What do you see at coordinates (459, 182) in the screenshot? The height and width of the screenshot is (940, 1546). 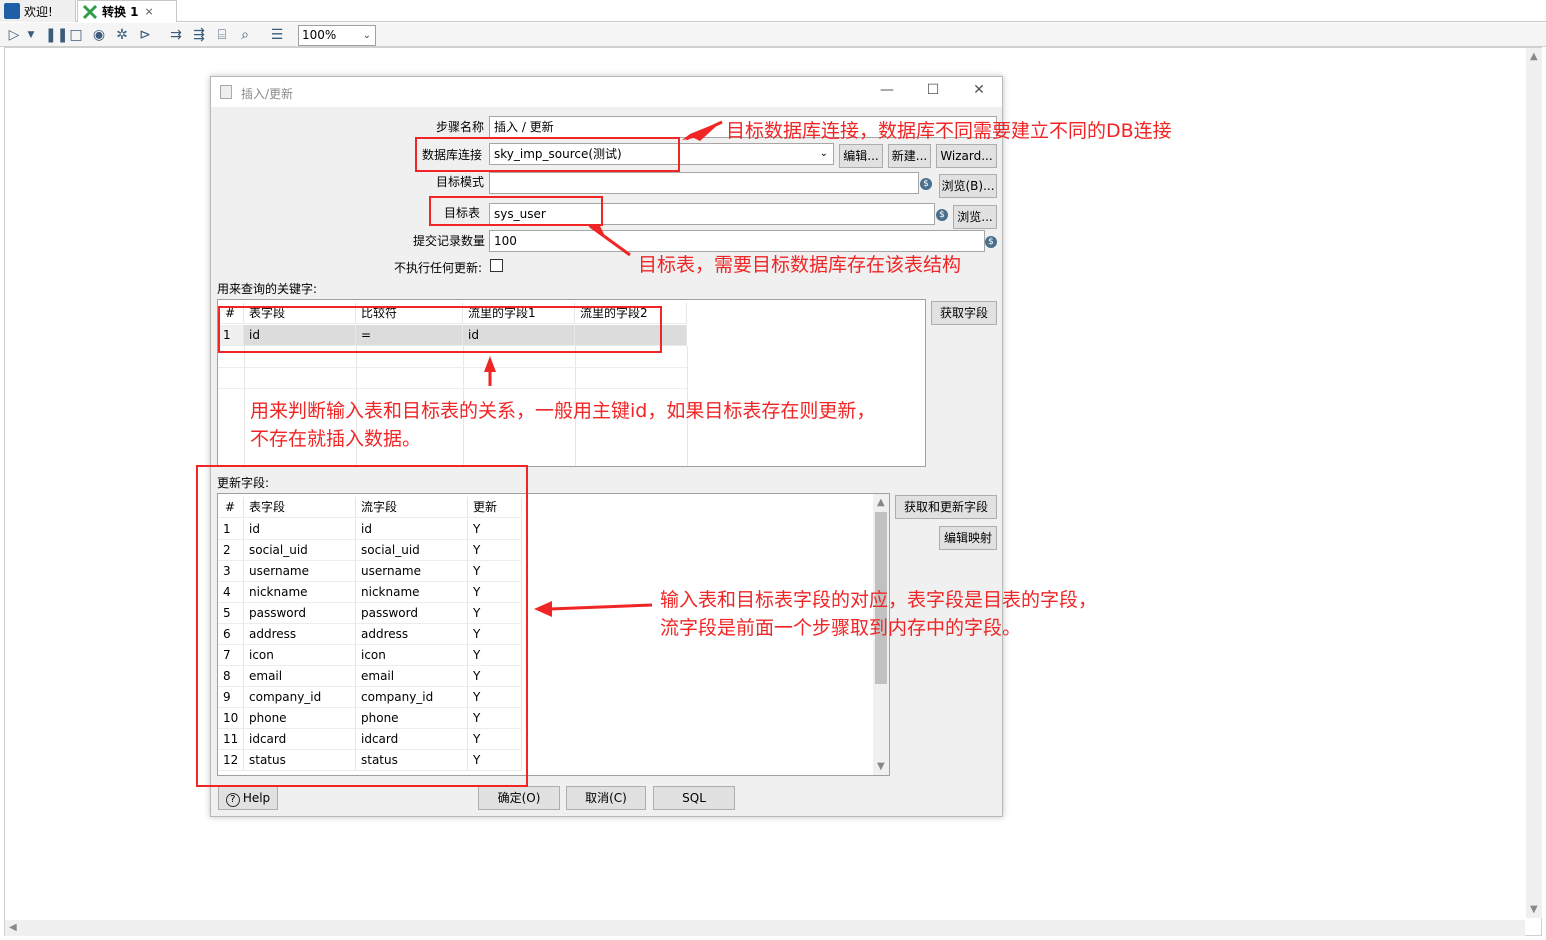 I see `schema-label: 目标模式` at bounding box center [459, 182].